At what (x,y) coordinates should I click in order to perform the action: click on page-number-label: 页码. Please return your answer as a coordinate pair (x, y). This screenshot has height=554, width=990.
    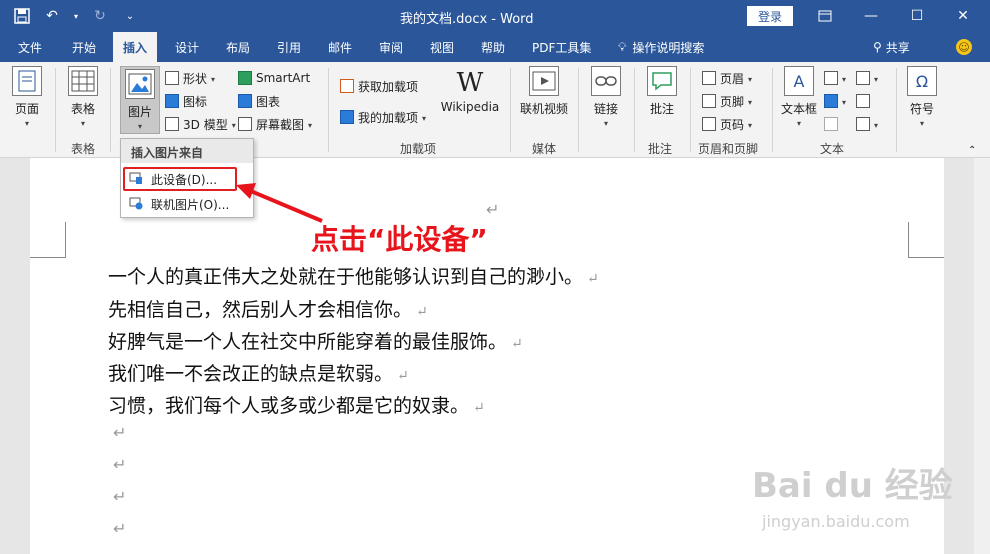
    Looking at the image, I should click on (732, 124).